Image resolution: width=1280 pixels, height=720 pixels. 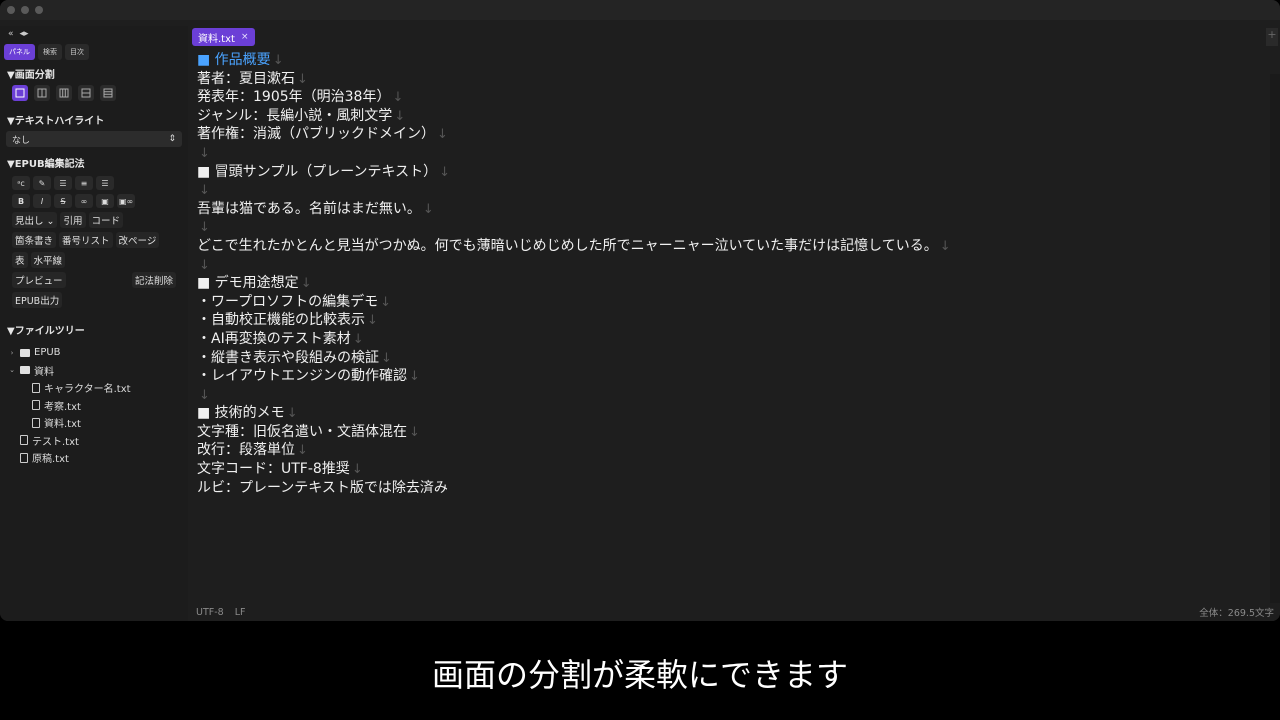 What do you see at coordinates (574, 283) in the screenshot?
I see `text-line: ■ デモ用途想定 ↓` at bounding box center [574, 283].